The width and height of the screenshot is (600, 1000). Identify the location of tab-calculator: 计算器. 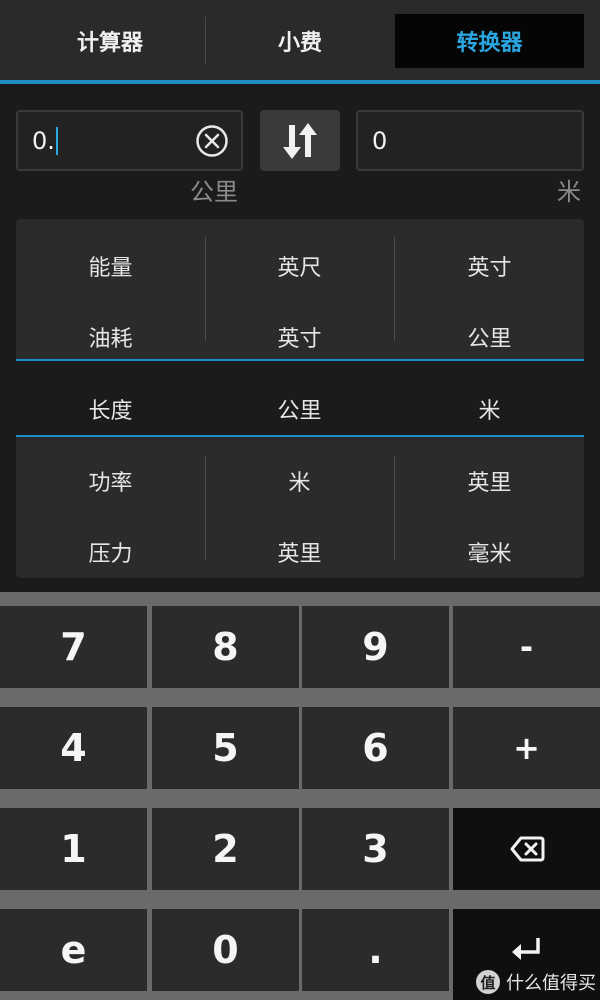
(110, 41).